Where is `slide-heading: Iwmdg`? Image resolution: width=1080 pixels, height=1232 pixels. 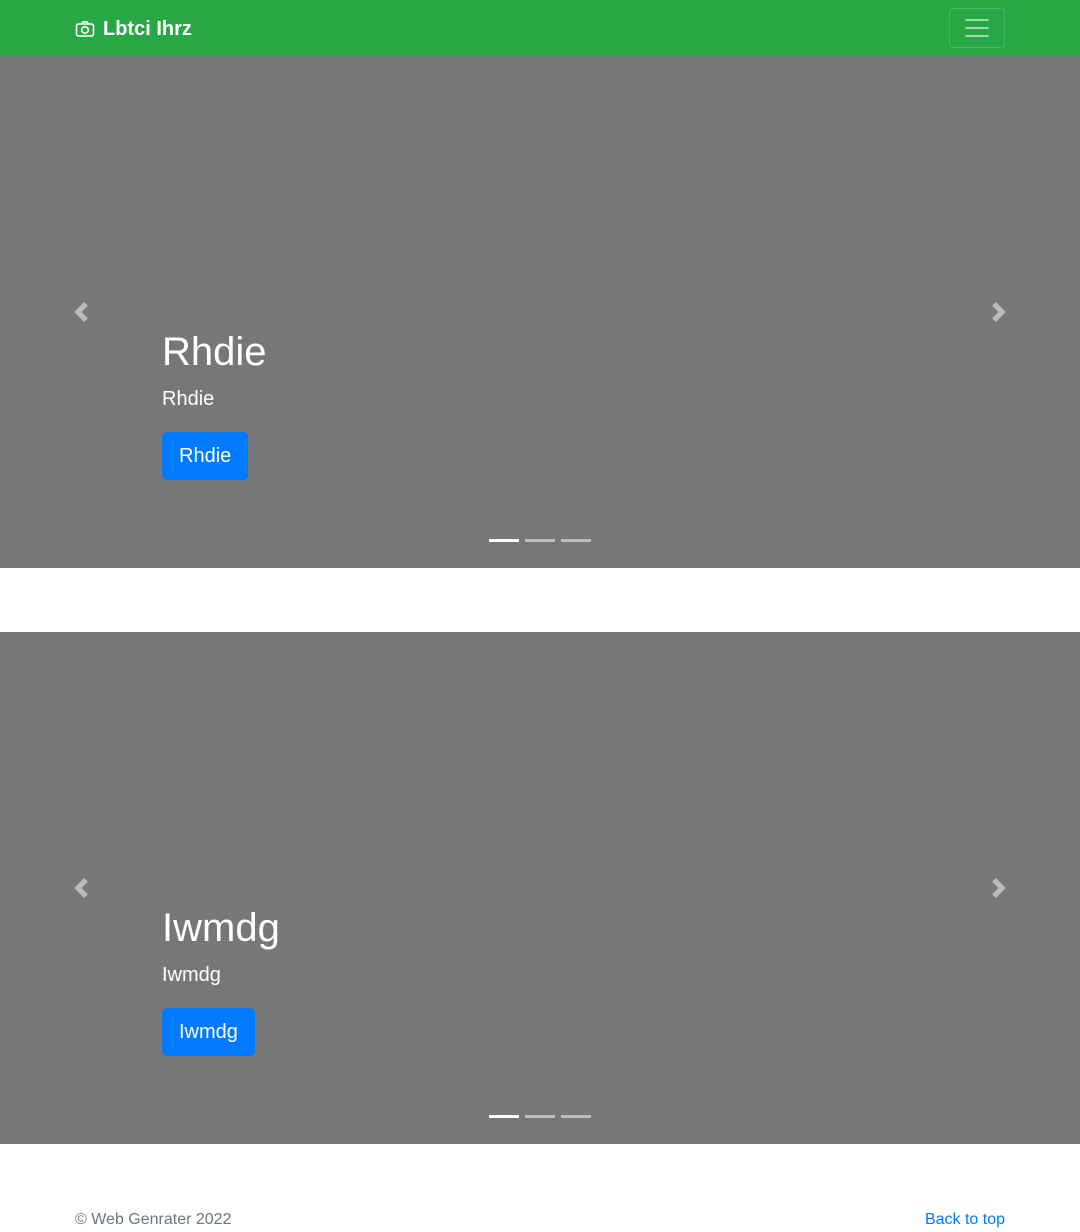
slide-heading: Iwmdg is located at coordinates (221, 928).